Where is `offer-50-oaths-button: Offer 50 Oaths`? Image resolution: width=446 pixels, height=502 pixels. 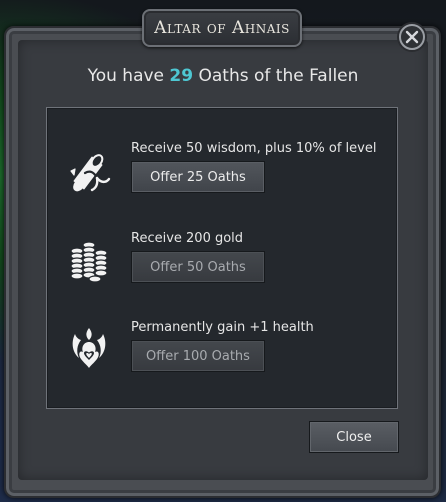 offer-50-oaths-button: Offer 50 Oaths is located at coordinates (198, 267).